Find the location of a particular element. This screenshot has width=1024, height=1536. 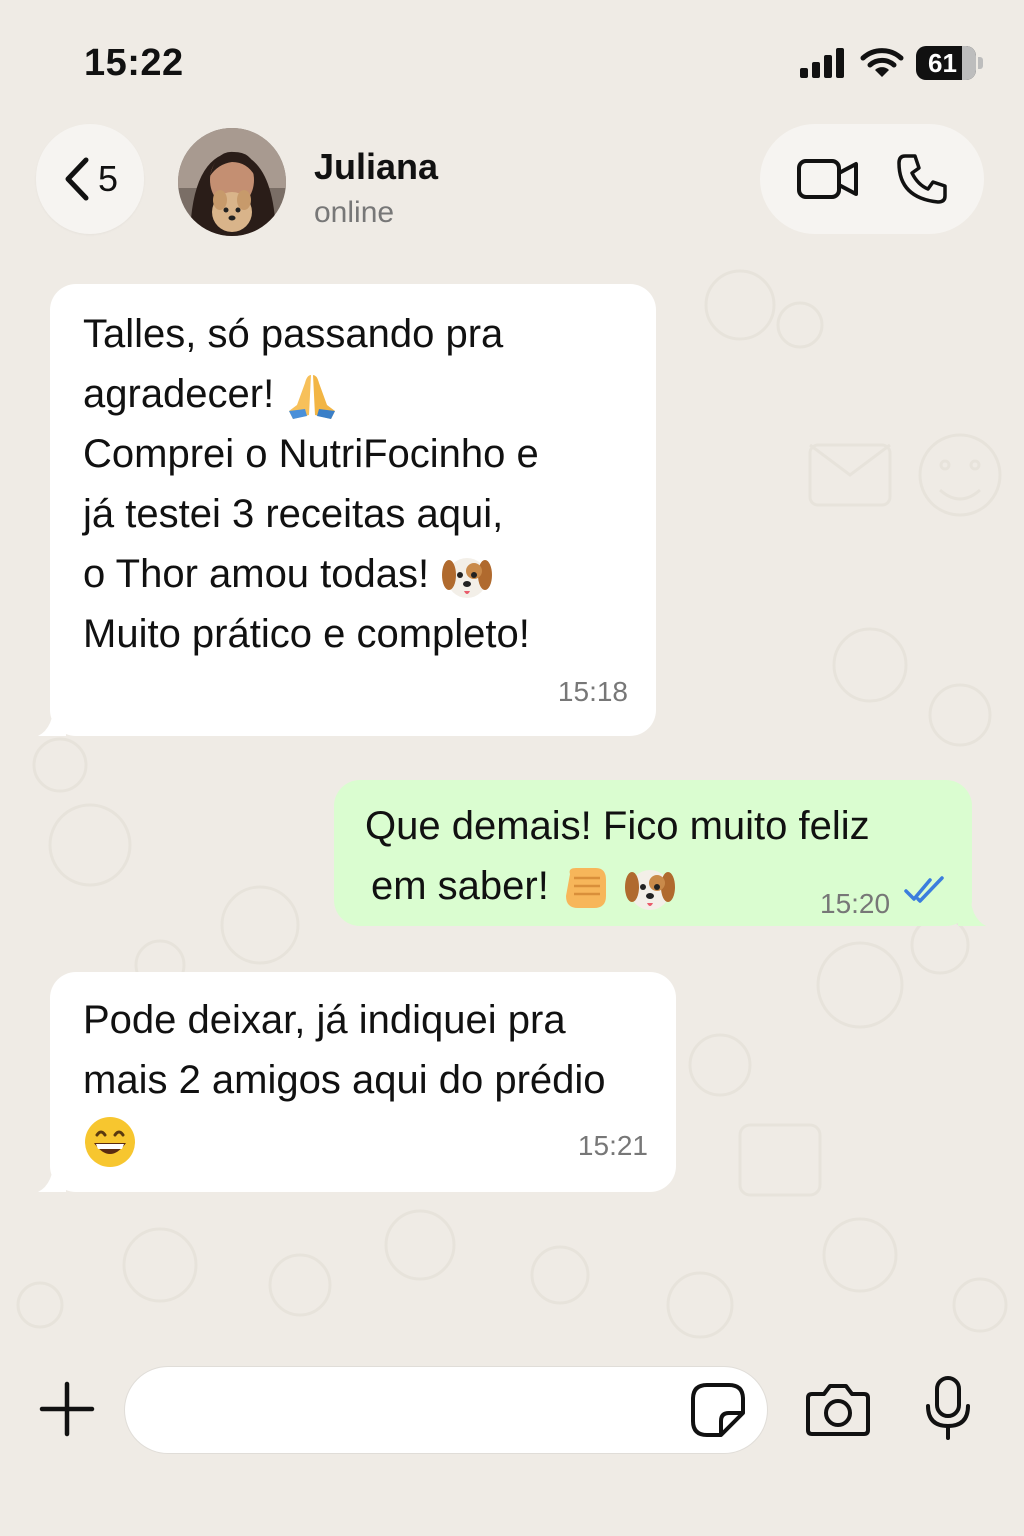

message-line: Comprei o NutriFocinho e is located at coordinates (311, 454).